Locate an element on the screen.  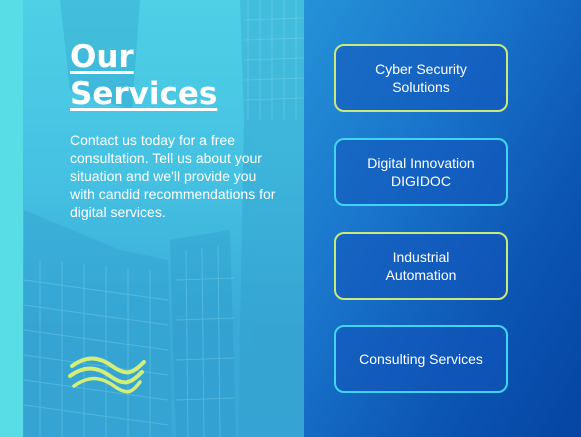
service-cyber-security-button: Cyber Security Solutions is located at coordinates (421, 78).